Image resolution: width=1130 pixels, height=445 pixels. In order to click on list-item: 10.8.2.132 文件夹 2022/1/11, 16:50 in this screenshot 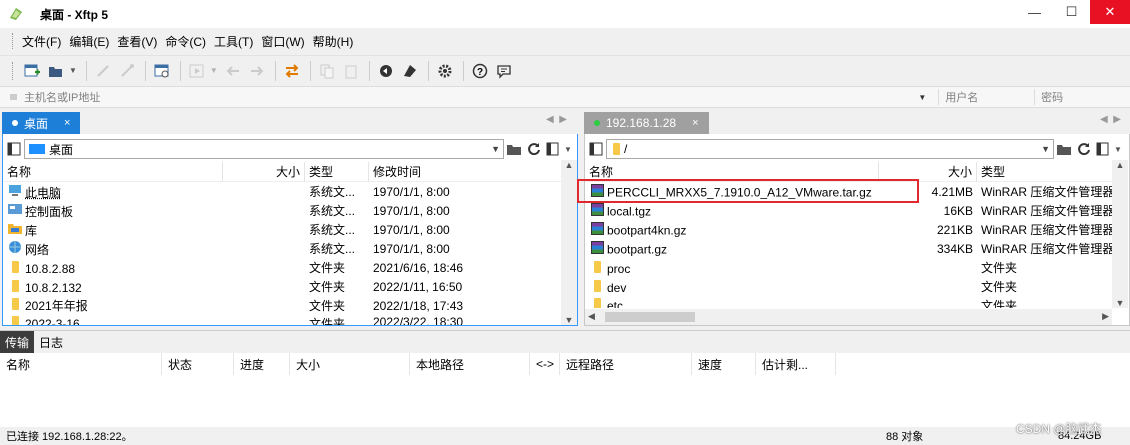, I will do `click(283, 286)`.